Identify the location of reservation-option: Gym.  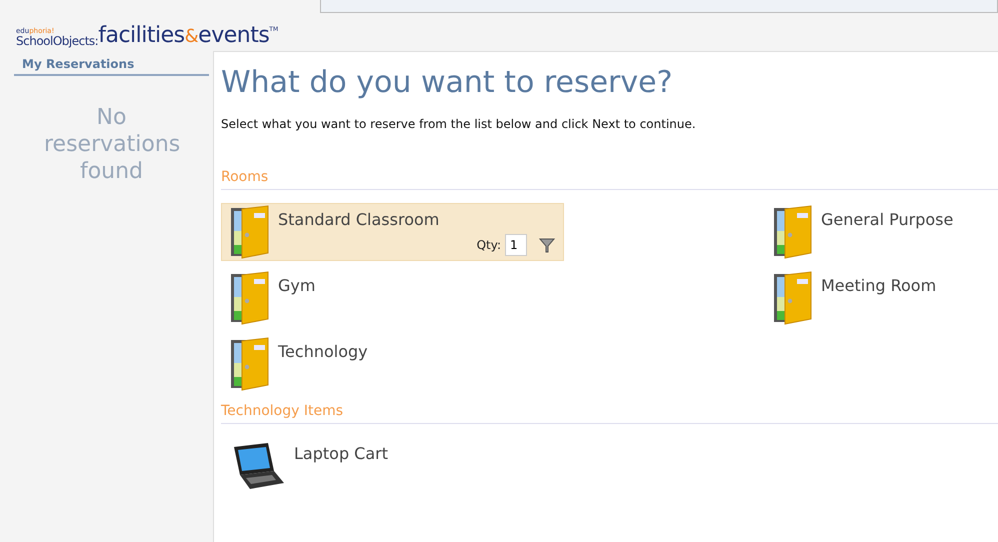
(392, 298).